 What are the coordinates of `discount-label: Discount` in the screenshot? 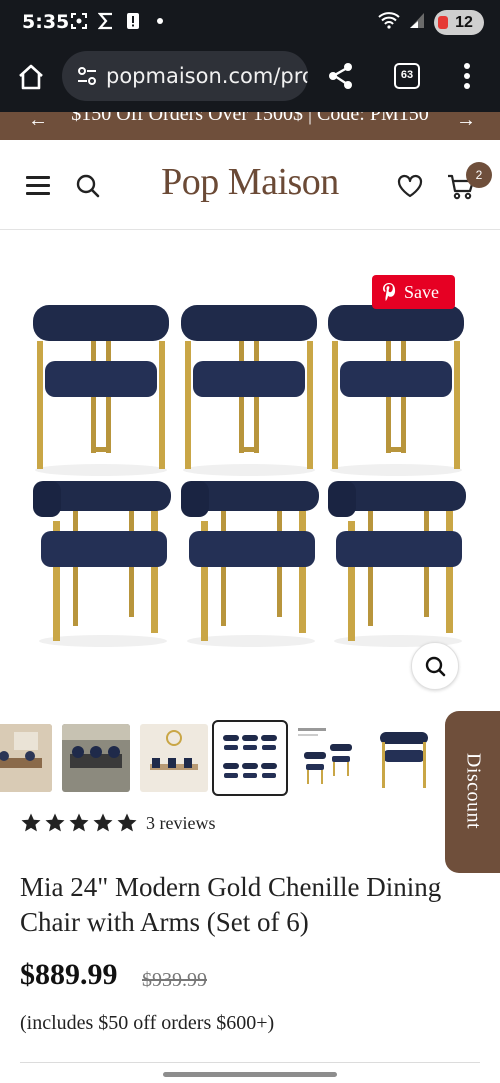 It's located at (473, 791).